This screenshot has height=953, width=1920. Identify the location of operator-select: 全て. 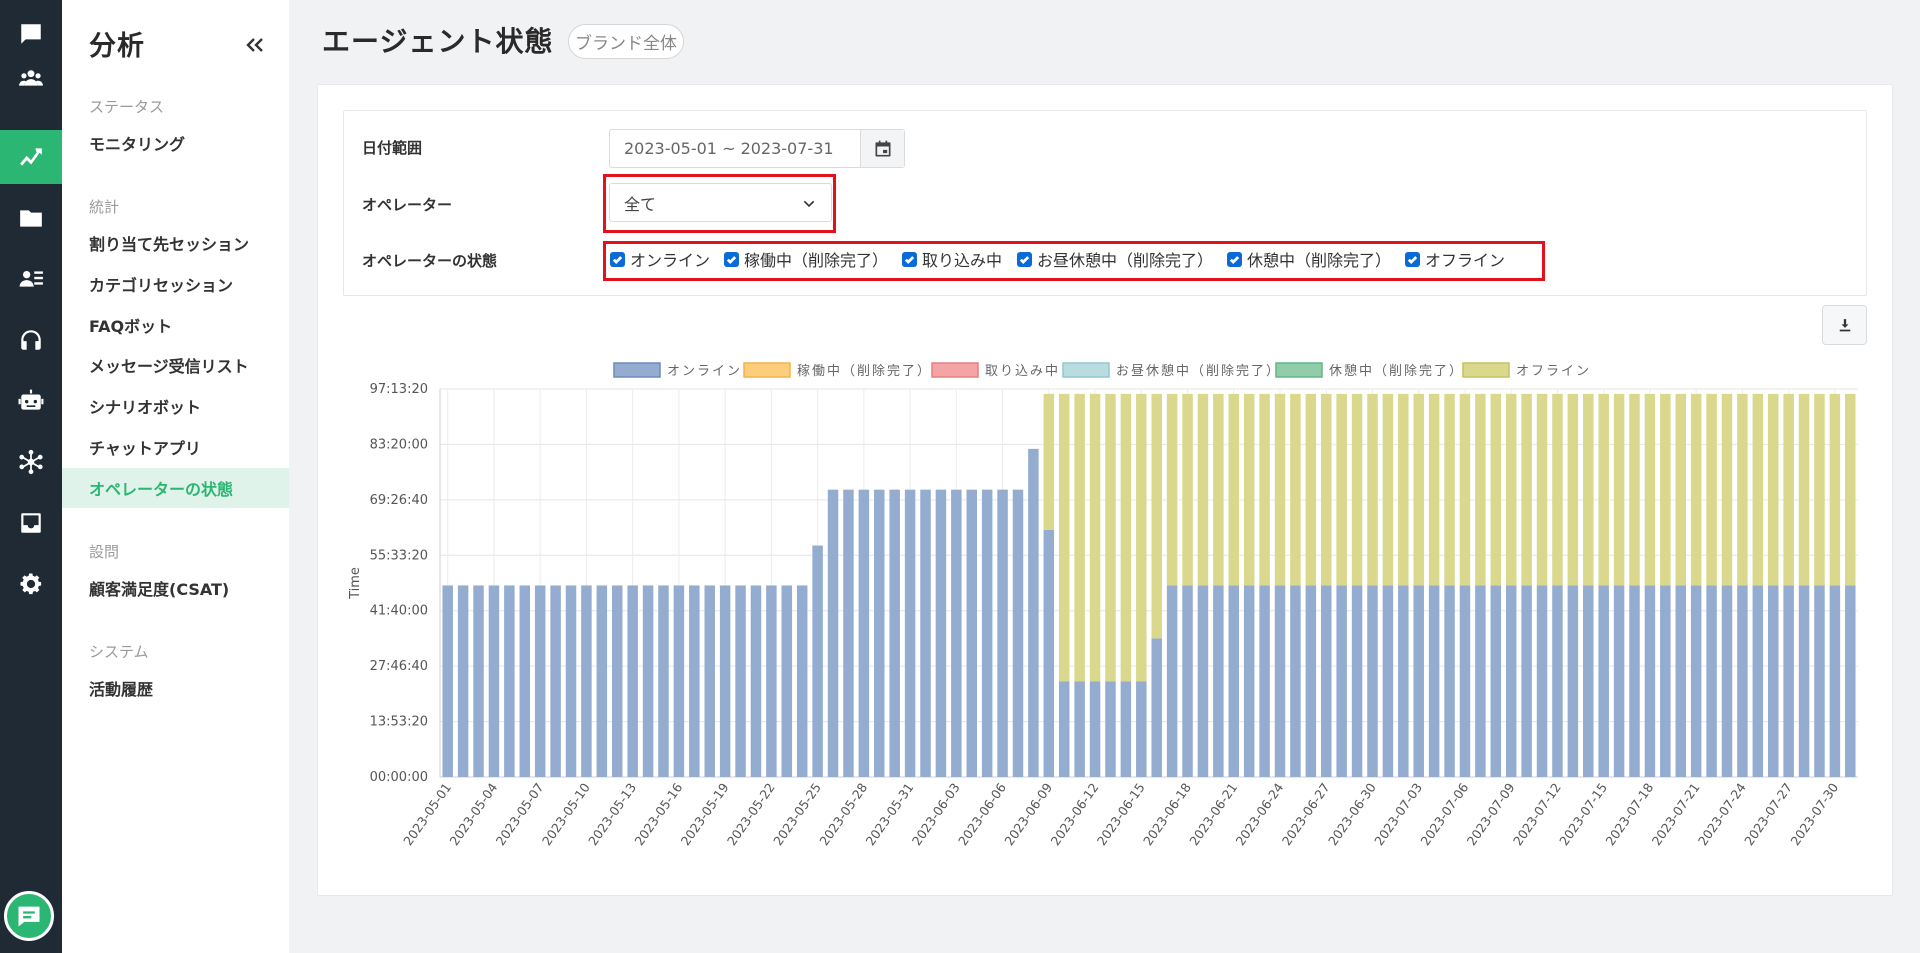
(720, 202).